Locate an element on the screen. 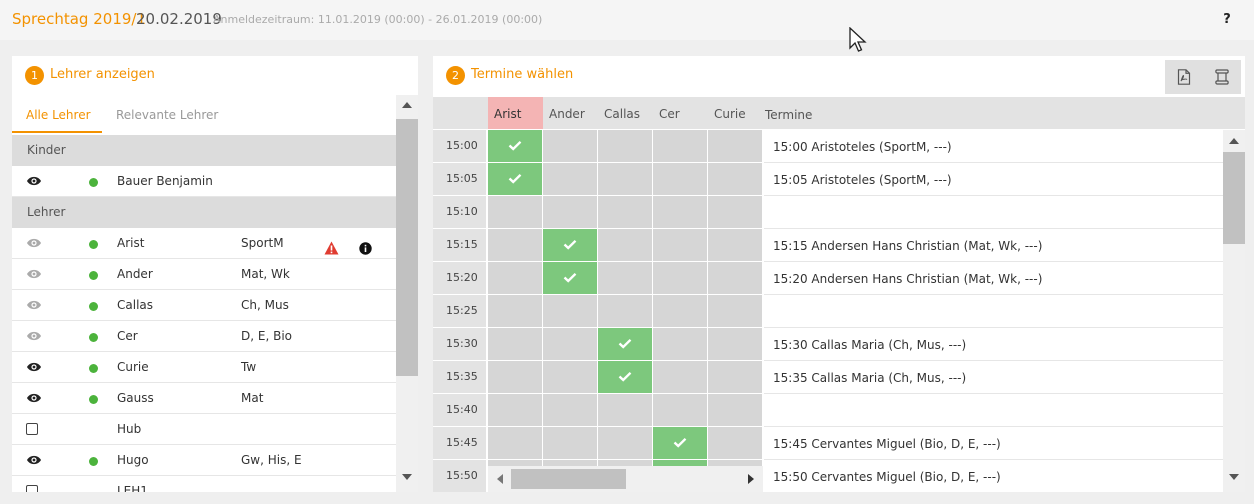 The height and width of the screenshot is (504, 1254). online-status-dot is located at coordinates (93, 306).